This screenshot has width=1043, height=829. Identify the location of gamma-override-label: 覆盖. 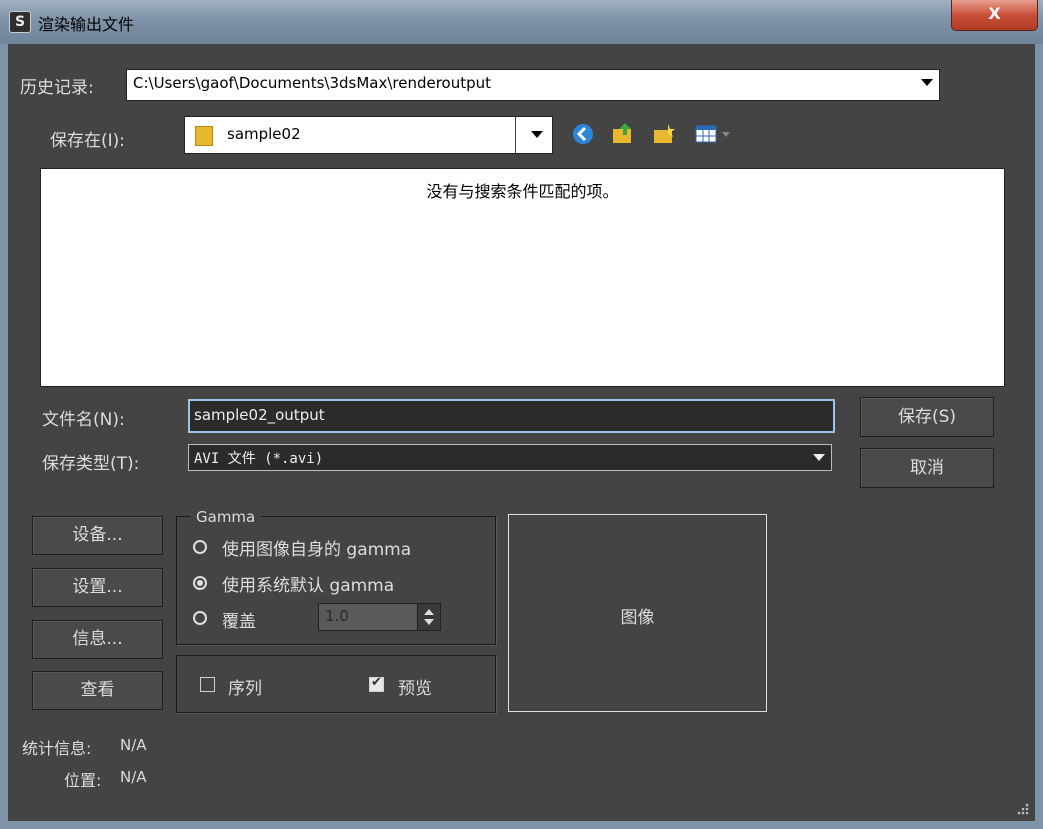
(239, 622).